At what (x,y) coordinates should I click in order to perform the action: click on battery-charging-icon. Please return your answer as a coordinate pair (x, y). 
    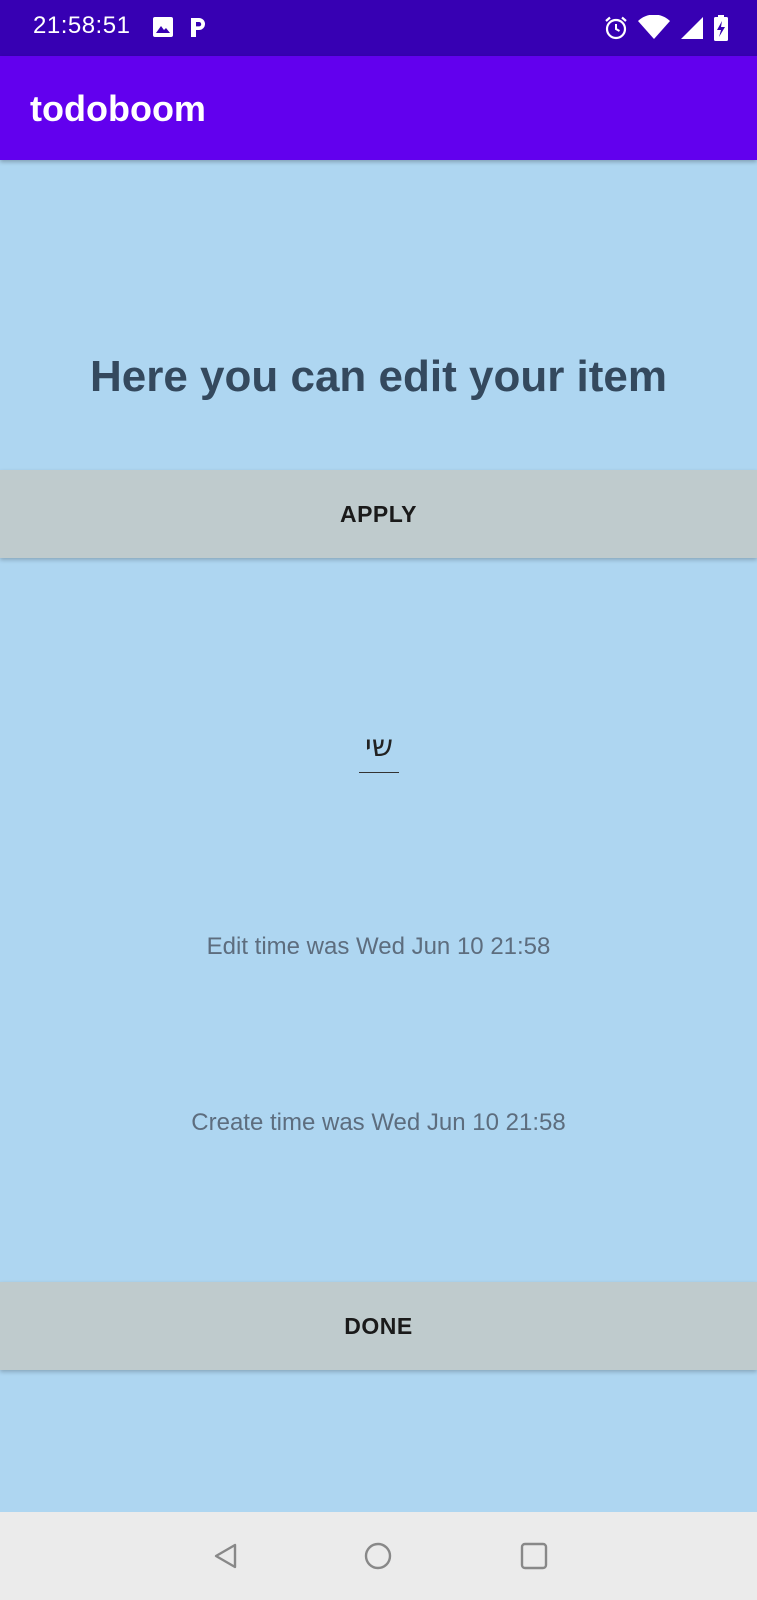
    Looking at the image, I should click on (721, 28).